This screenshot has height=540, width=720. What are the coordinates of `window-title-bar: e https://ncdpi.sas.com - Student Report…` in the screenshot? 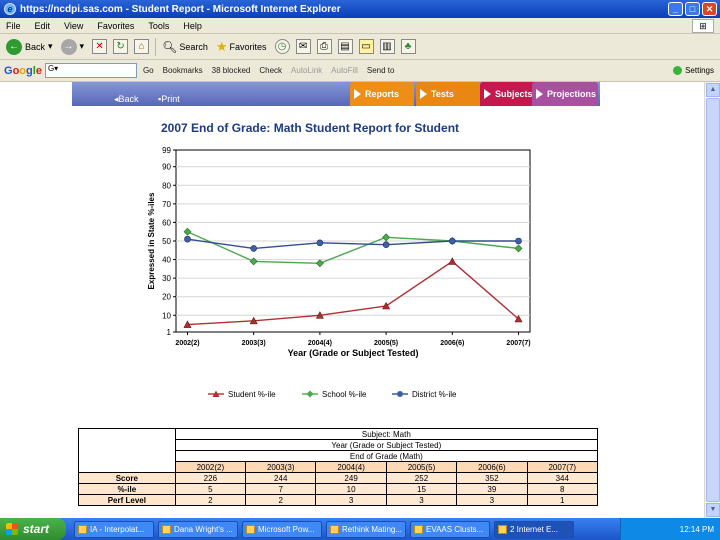 It's located at (360, 9).